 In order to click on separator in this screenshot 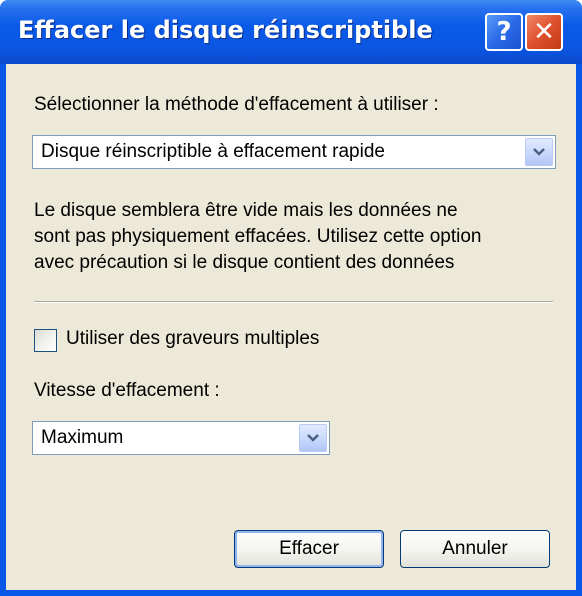, I will do `click(293, 302)`.